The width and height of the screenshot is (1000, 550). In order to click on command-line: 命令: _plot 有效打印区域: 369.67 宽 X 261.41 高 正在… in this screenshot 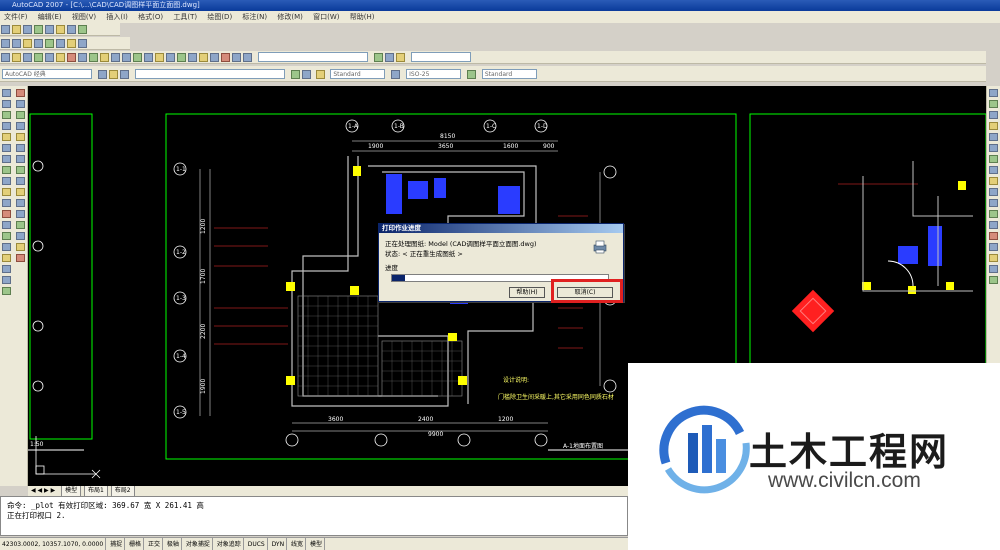, I will do `click(314, 516)`.